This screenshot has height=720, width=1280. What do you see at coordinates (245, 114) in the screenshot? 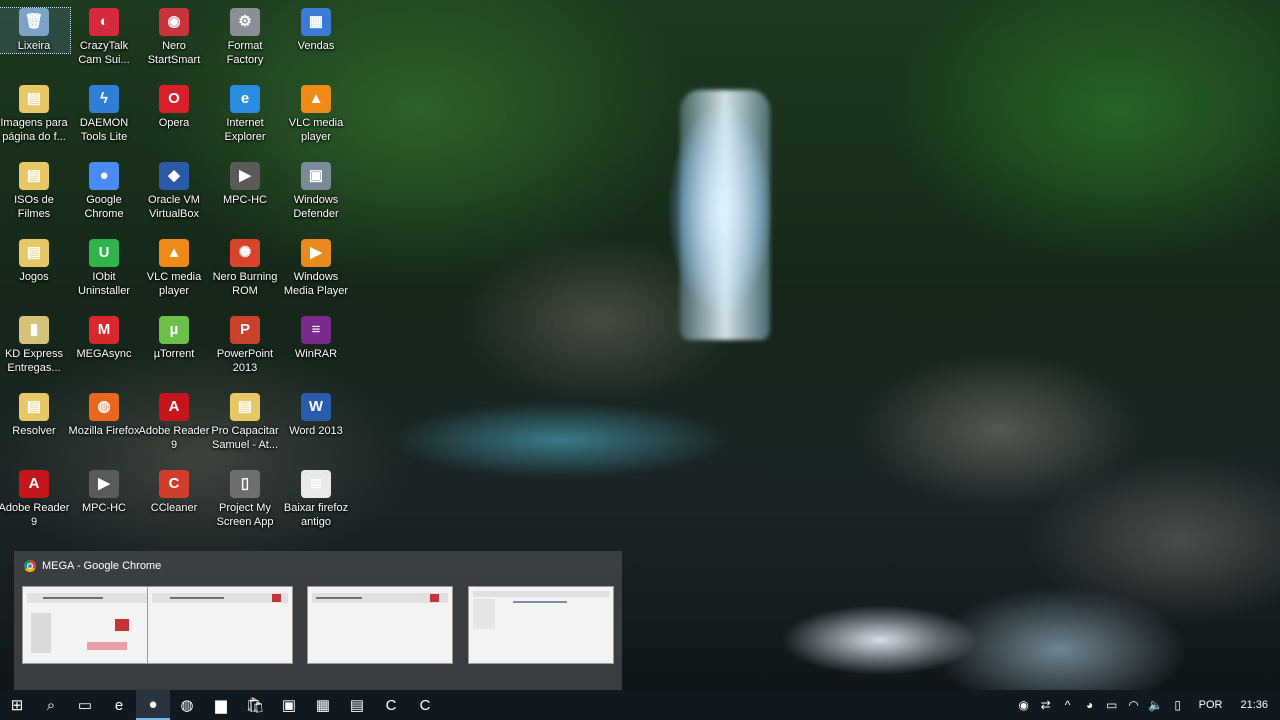
I see `desktop-icon: e Internet Explorer` at bounding box center [245, 114].